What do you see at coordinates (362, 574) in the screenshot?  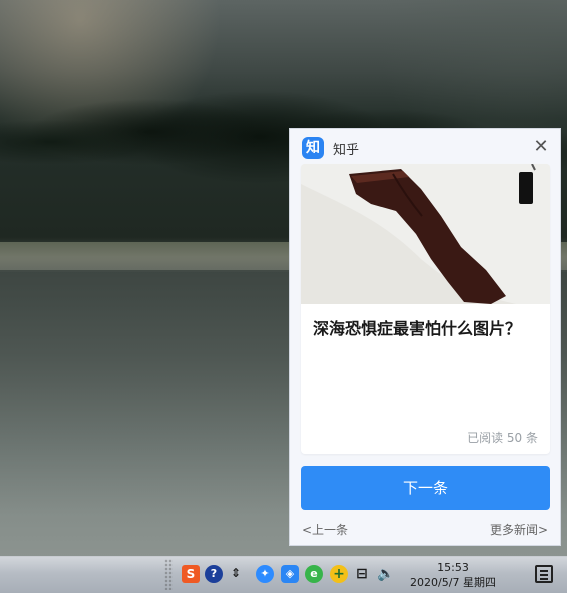 I see `network-icon: ⊟` at bounding box center [362, 574].